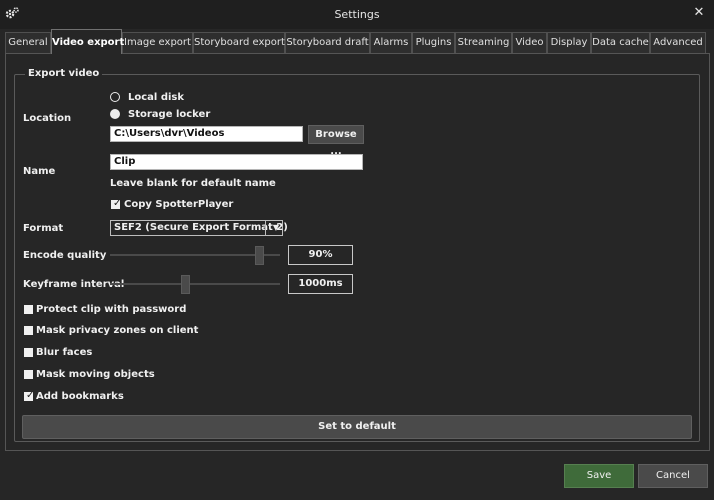 This screenshot has width=714, height=500. I want to click on format-select: SEF2 (Secure Export Format 2) ▼, so click(199, 228).